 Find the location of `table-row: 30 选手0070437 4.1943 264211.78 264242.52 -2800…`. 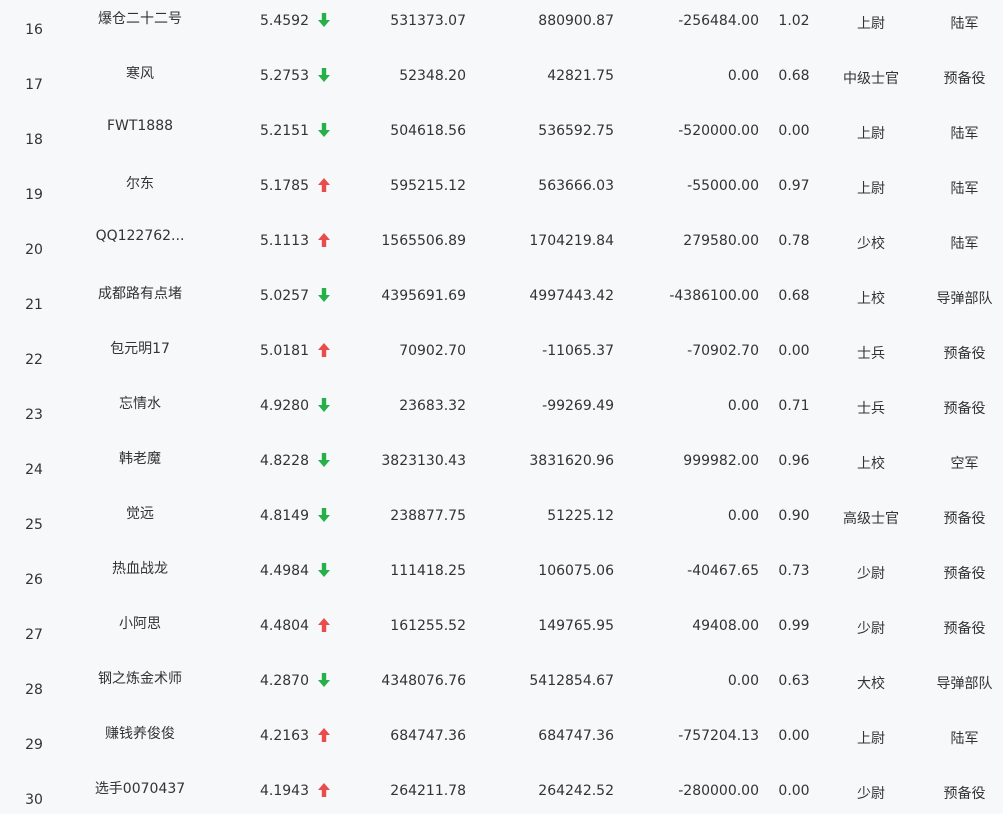

table-row: 30 选手0070437 4.1943 264211.78 264242.52 -2800… is located at coordinates (501, 791).